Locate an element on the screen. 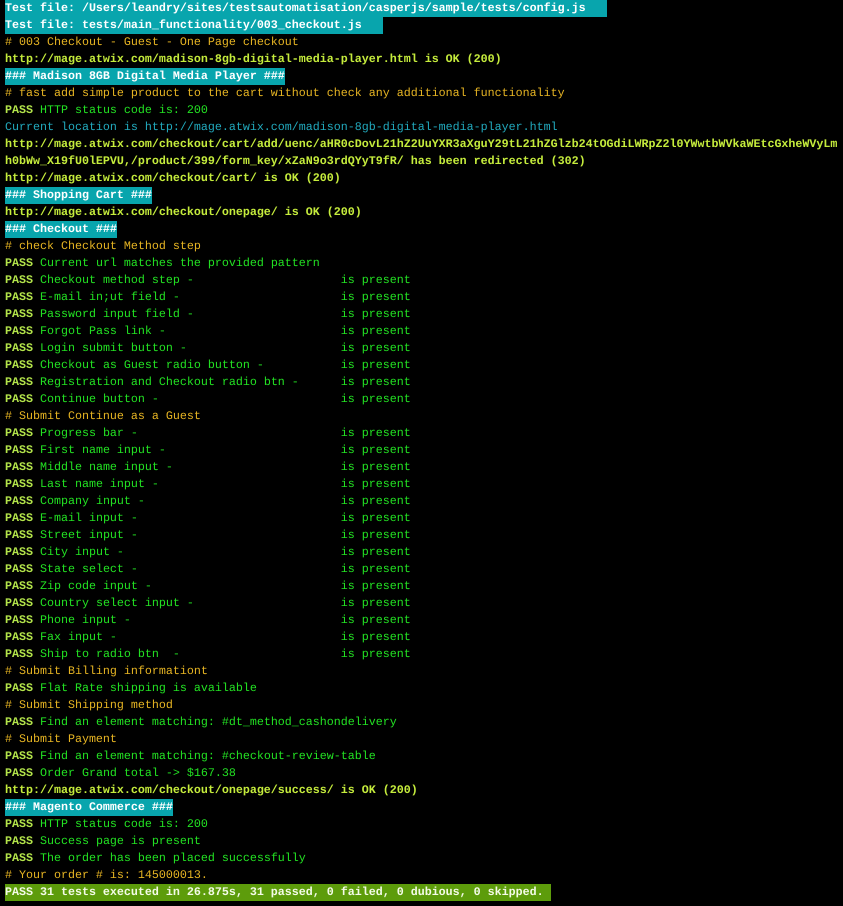 The width and height of the screenshot is (843, 906). test-message: Last name input - is located at coordinates (100, 484).